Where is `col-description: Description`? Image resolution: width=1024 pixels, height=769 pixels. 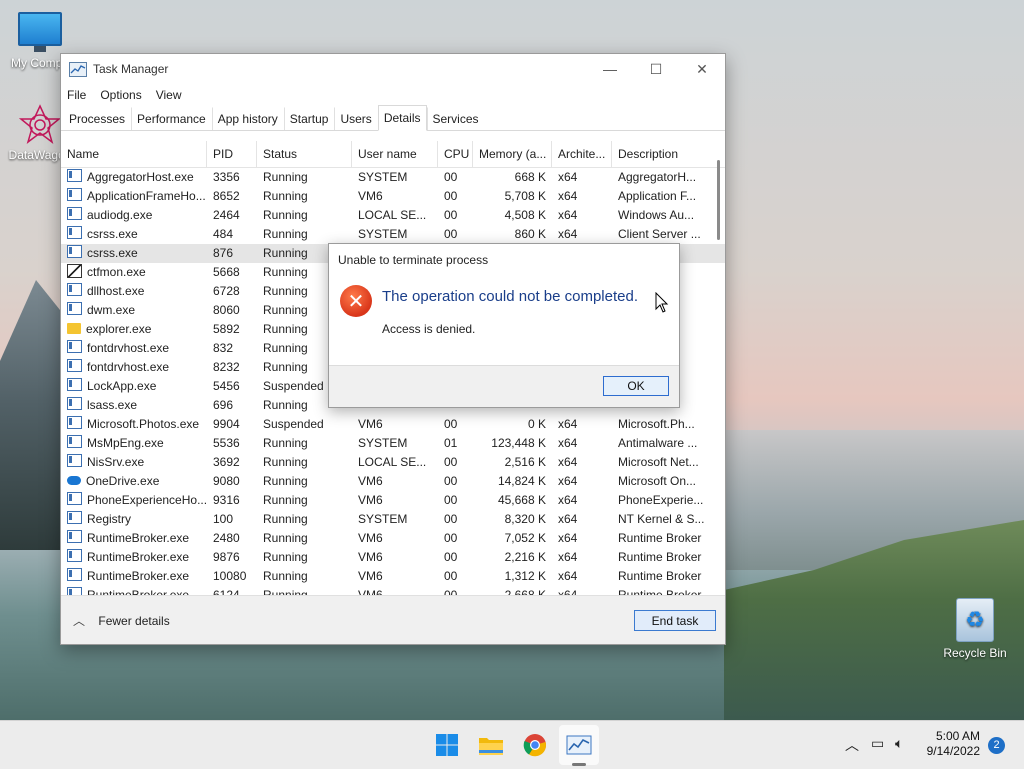
col-description: Description is located at coordinates (661, 154).